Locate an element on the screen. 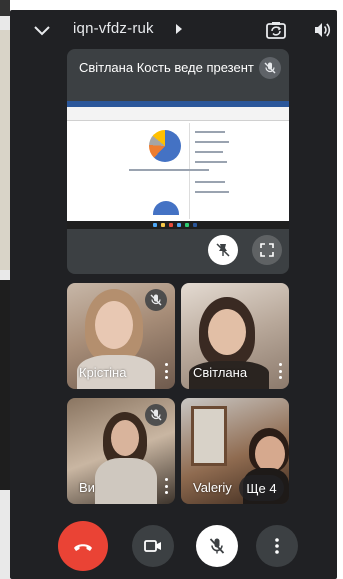 The width and height of the screenshot is (343, 579). unpin-icon is located at coordinates (223, 250).